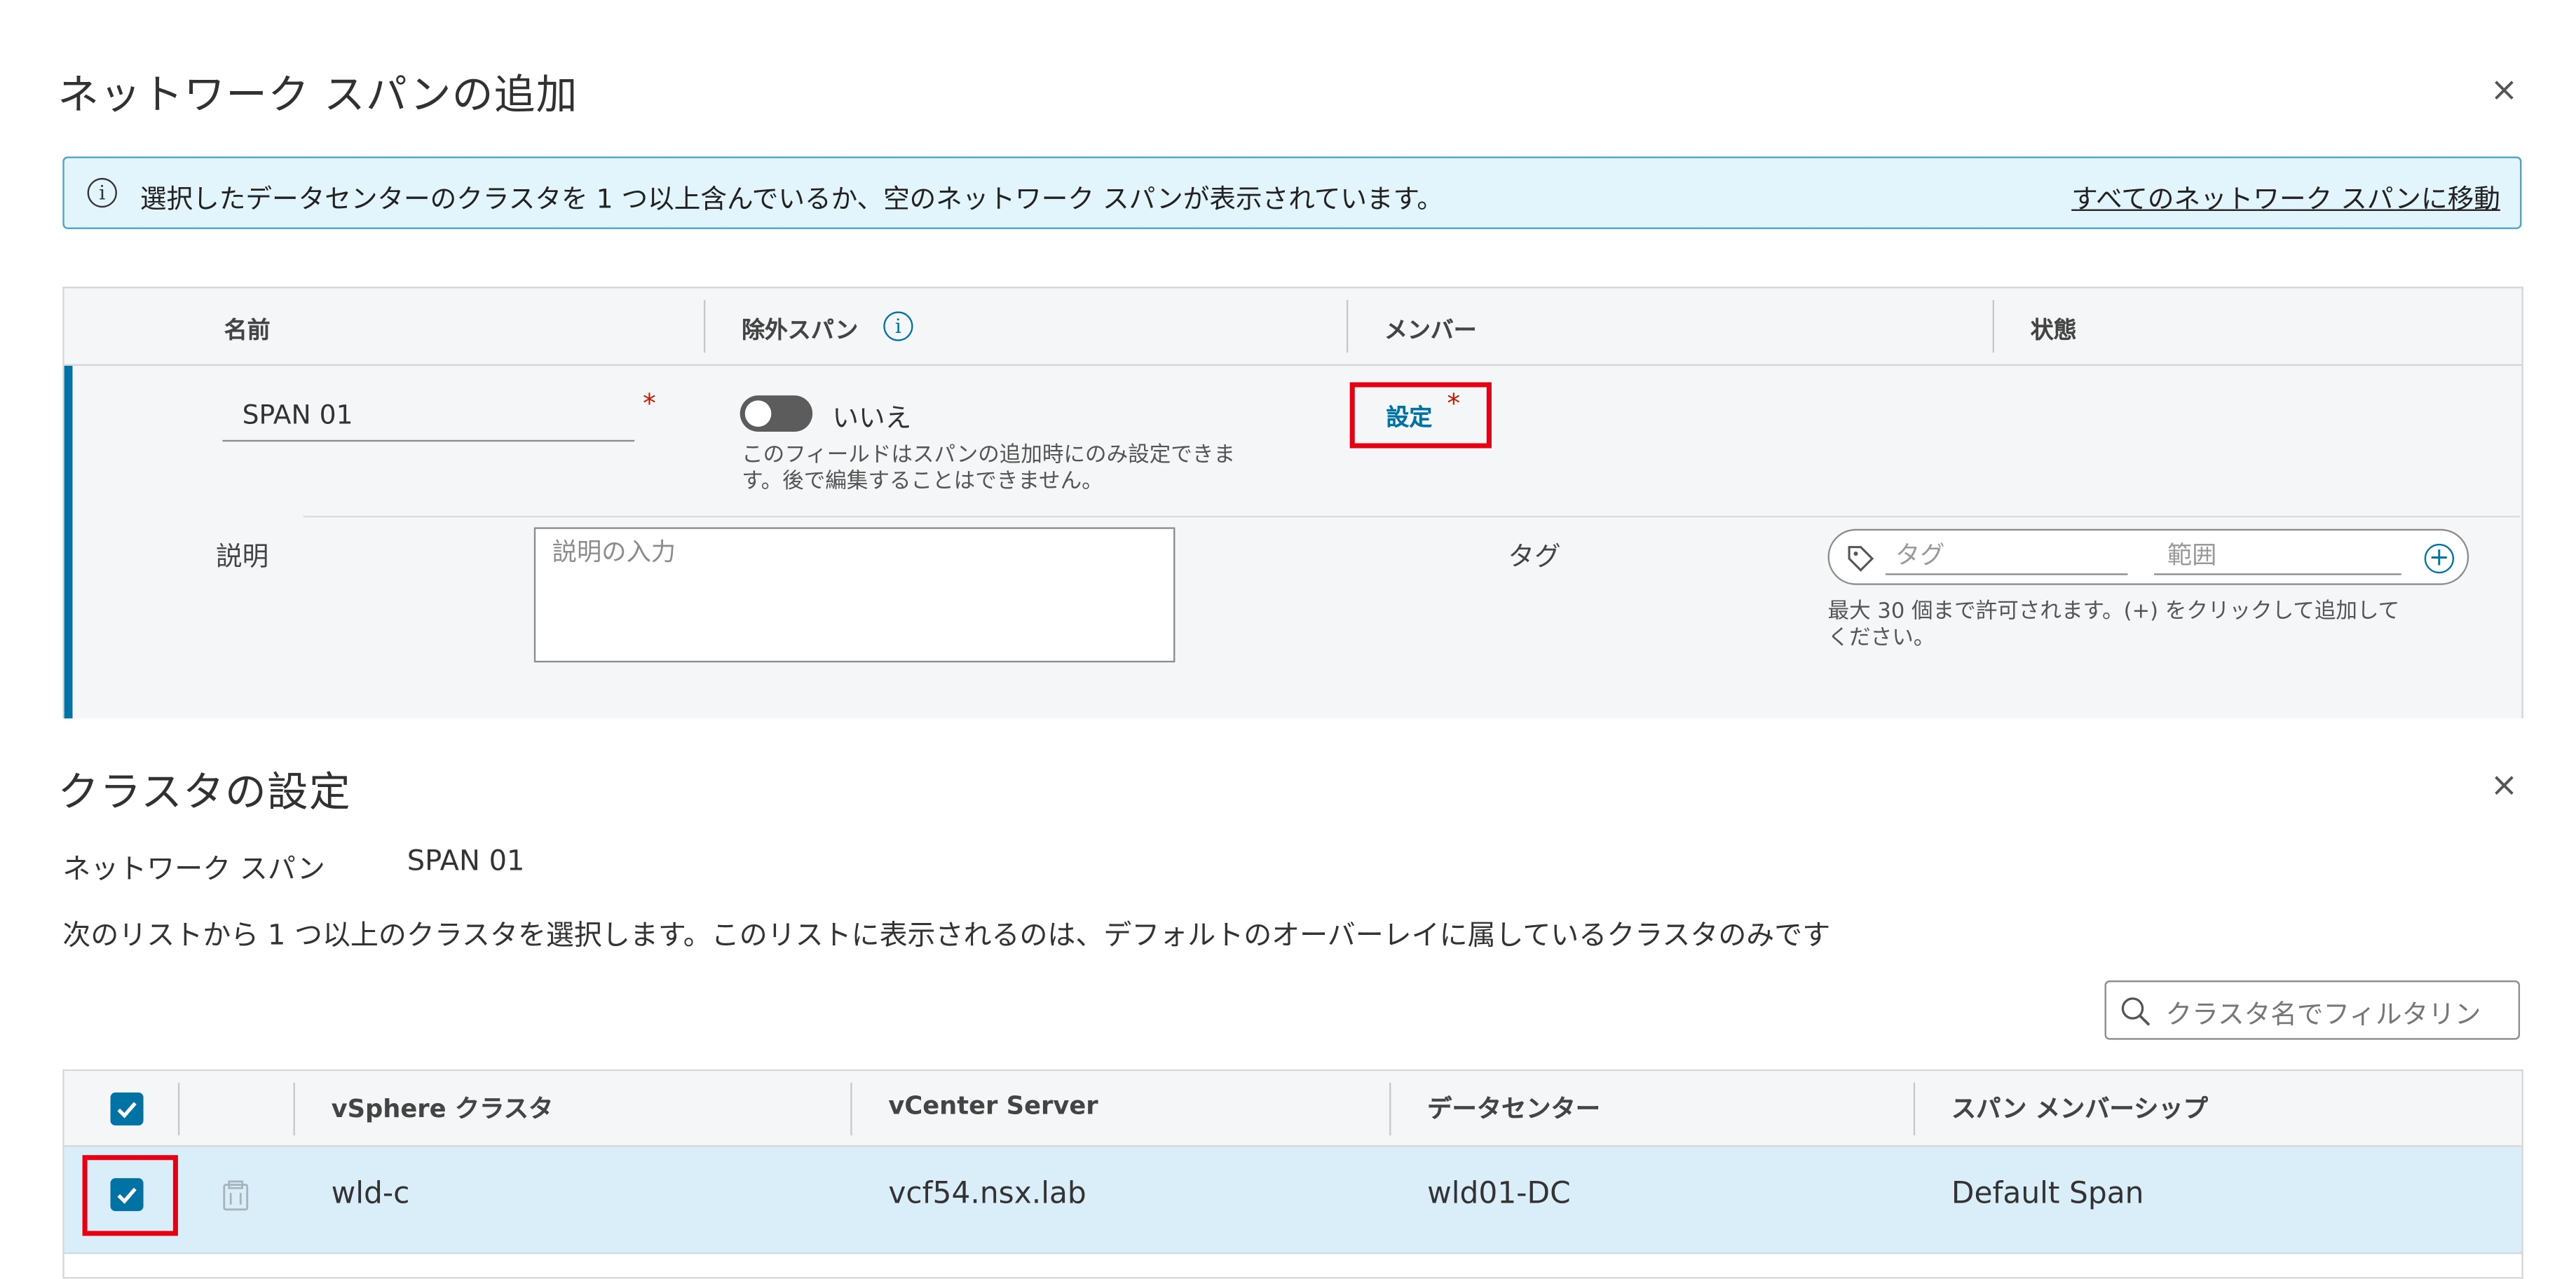 This screenshot has height=1279, width=2576. I want to click on all-spans-link: すべてのネットワーク スパンに移動, so click(2285, 196).